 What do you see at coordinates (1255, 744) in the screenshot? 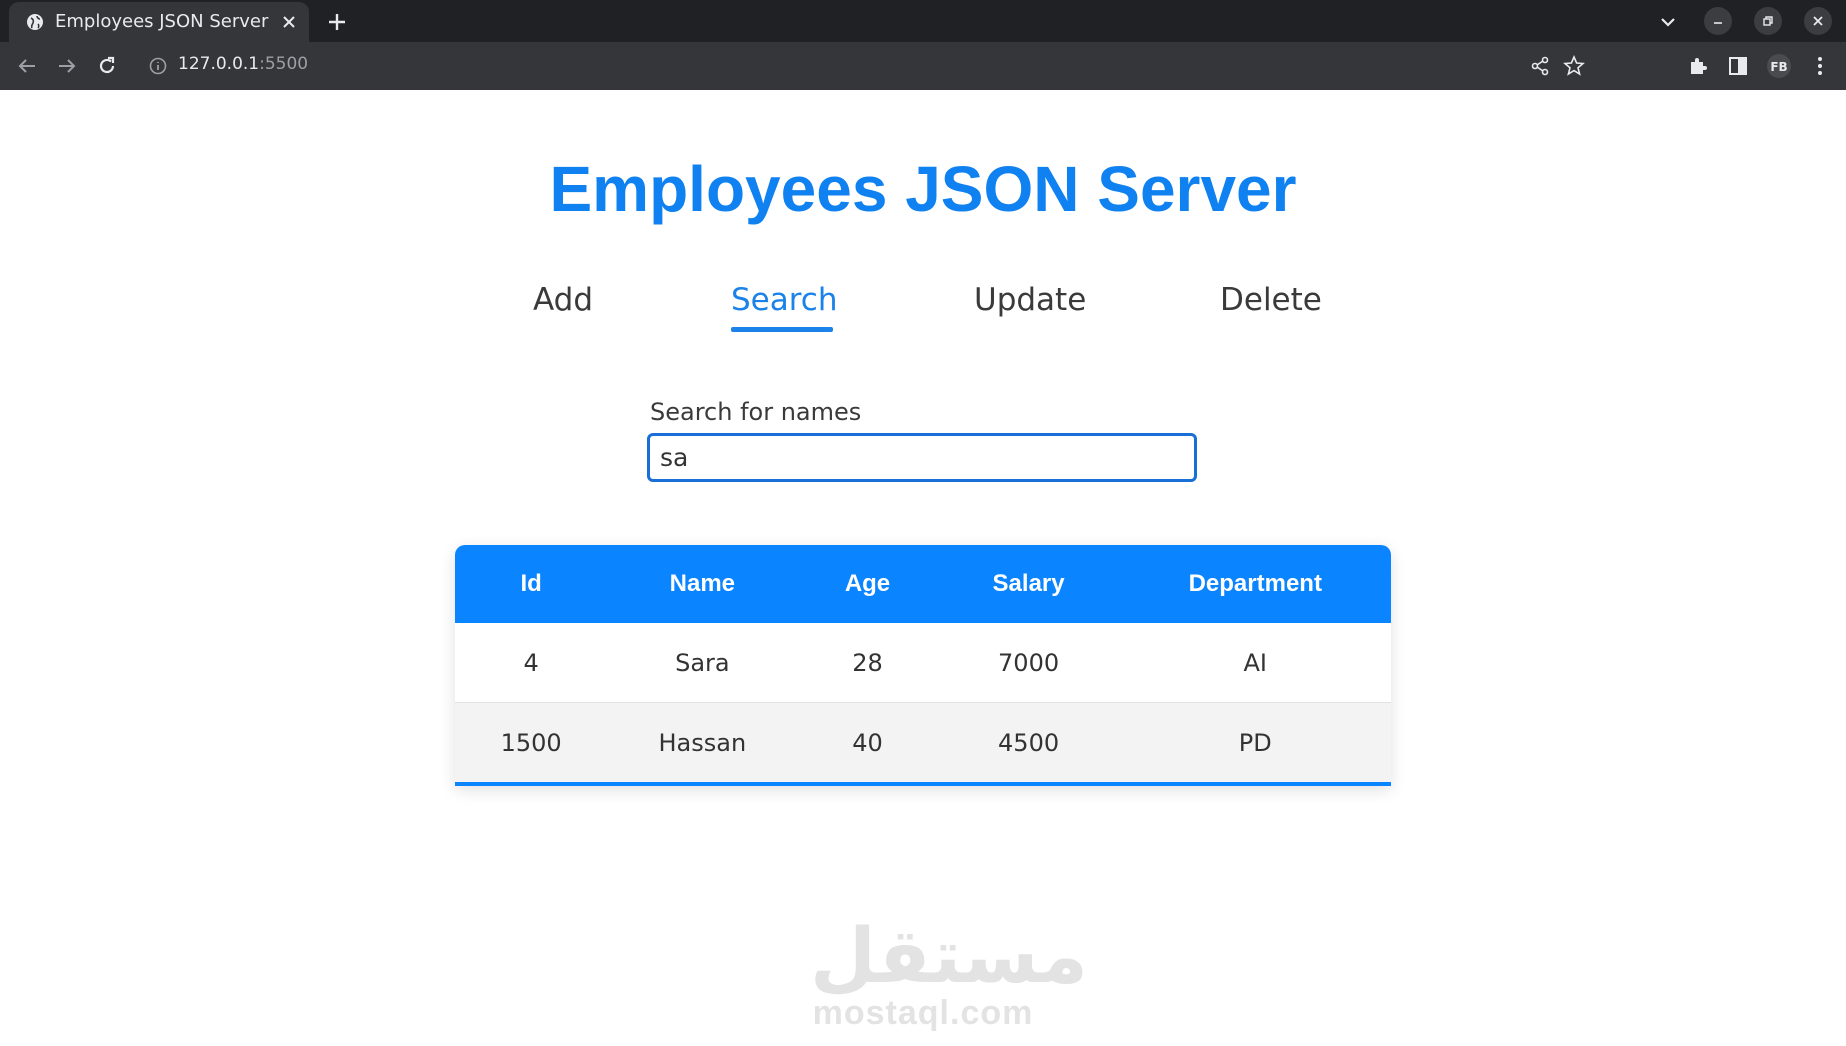
I see `cell-department: PD` at bounding box center [1255, 744].